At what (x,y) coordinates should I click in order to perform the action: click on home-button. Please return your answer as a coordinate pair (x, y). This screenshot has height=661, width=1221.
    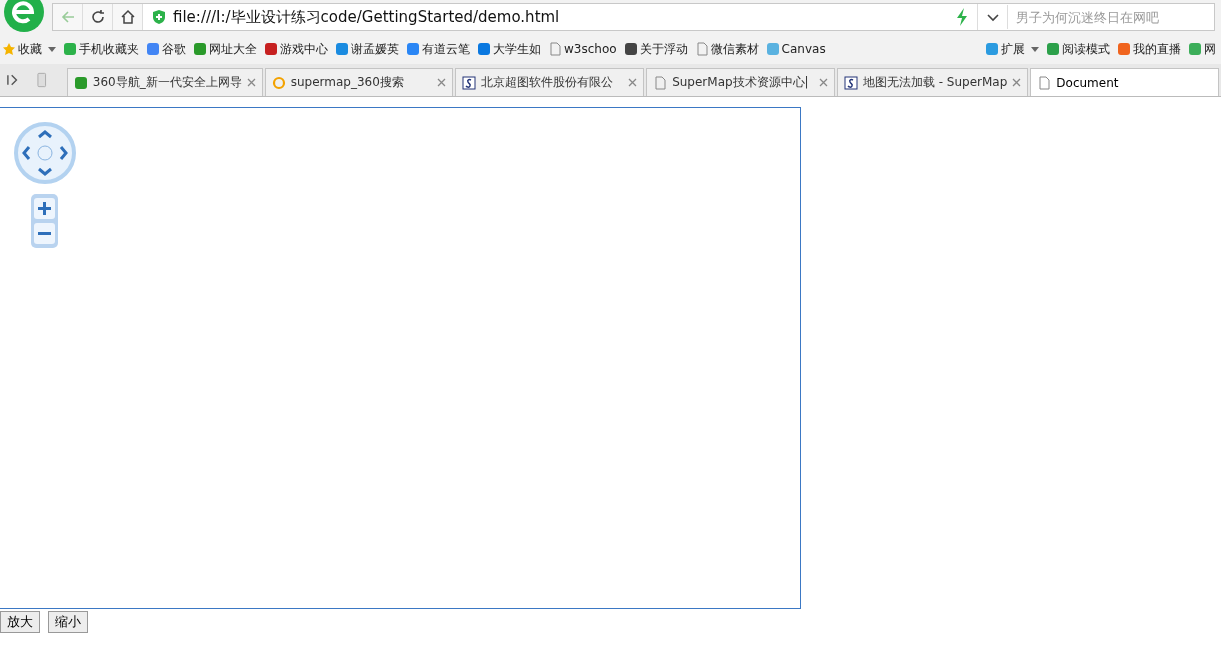
    Looking at the image, I should click on (128, 17).